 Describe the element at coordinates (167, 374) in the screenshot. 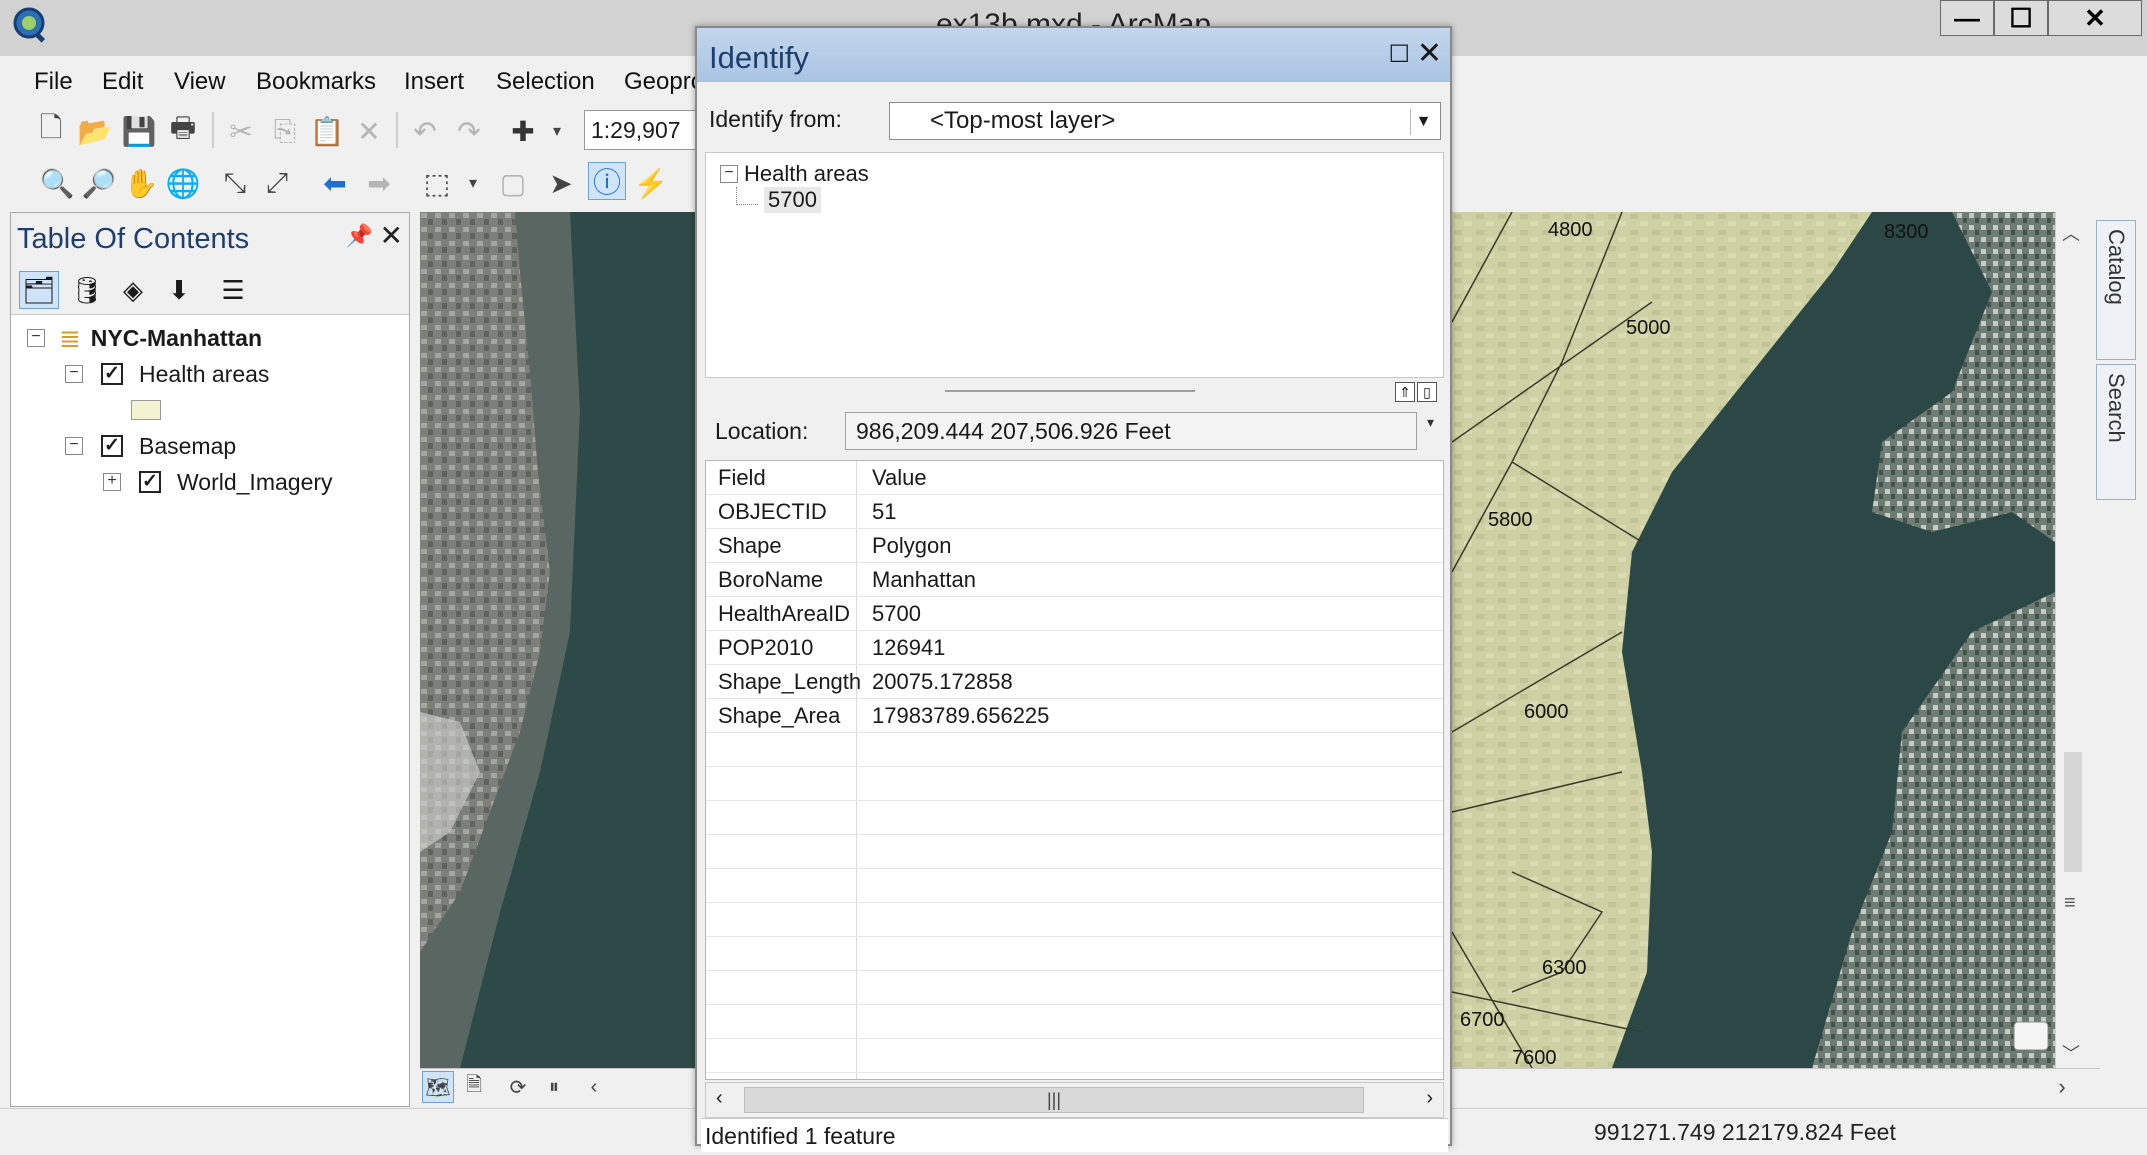

I see `tree-row-health-areas: − ✓ Health areas` at that location.